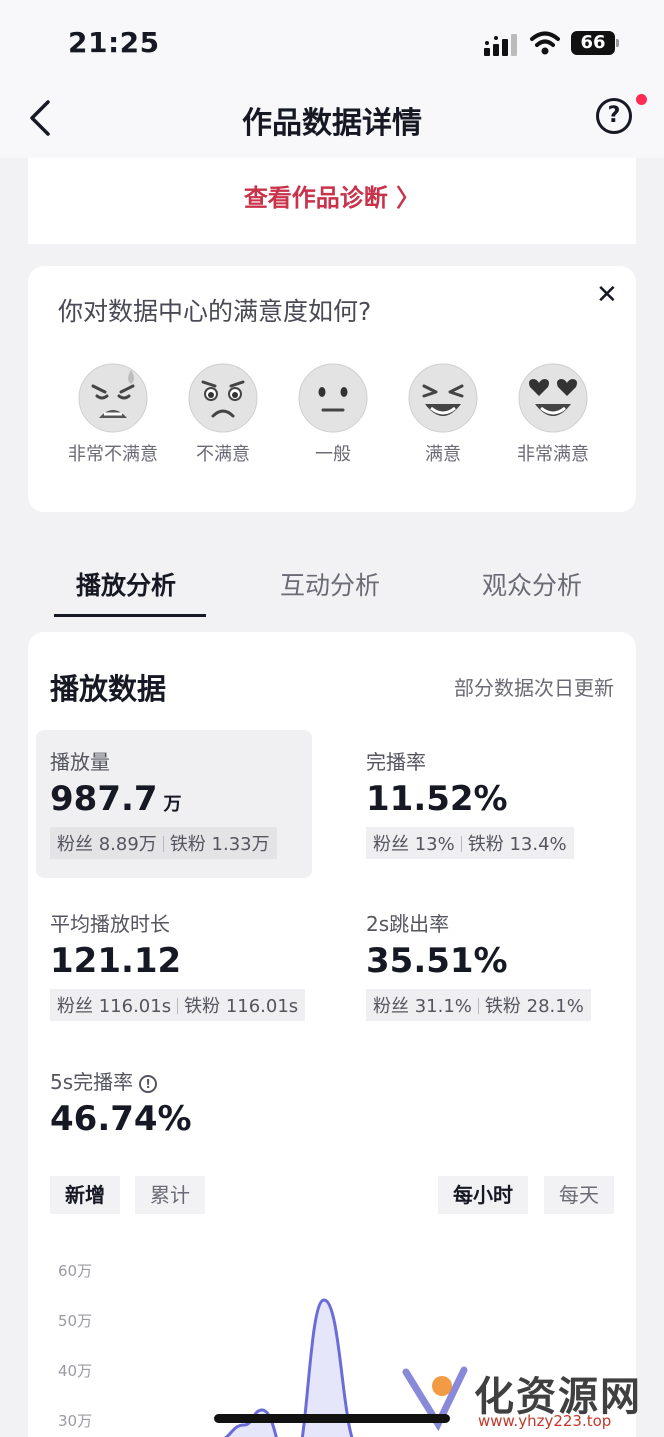 The height and width of the screenshot is (1437, 664). Describe the element at coordinates (545, 43) in the screenshot. I see `wifi-icon` at that location.